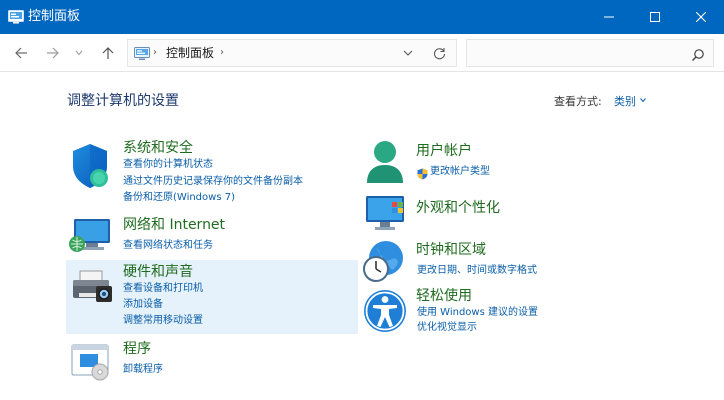  Describe the element at coordinates (163, 320) in the screenshot. I see `hardware-link-3: 调整常用移动设置` at that location.